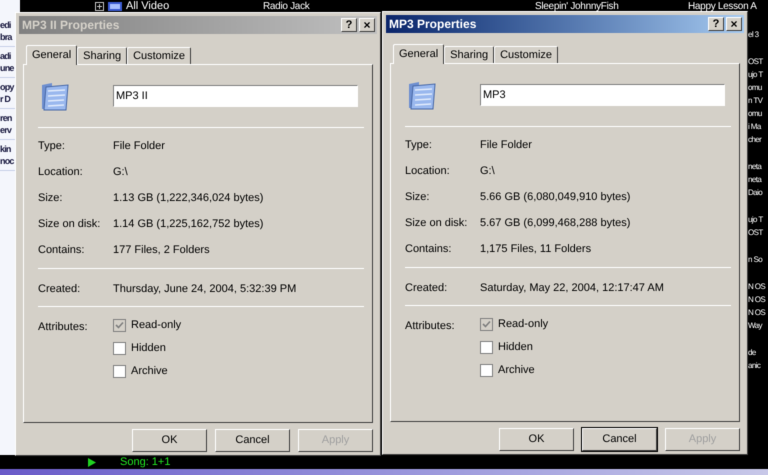 This screenshot has height=475, width=768. I want to click on list-text: de, so click(752, 353).